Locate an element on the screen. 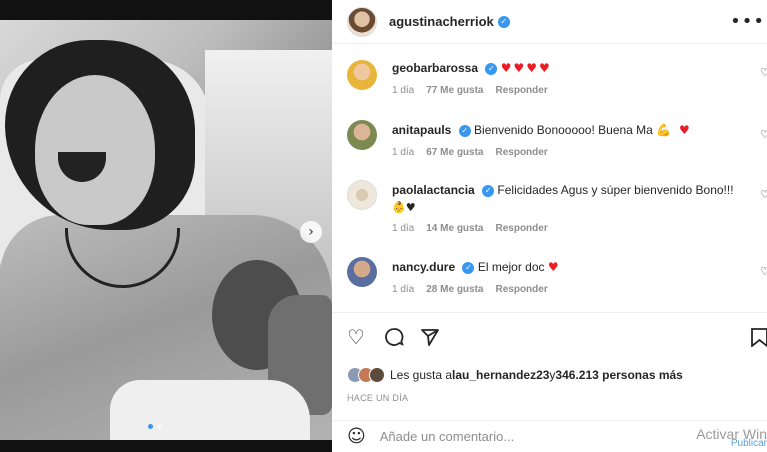 The height and width of the screenshot is (452, 767). comment-body: El mejor doc is located at coordinates (511, 267).